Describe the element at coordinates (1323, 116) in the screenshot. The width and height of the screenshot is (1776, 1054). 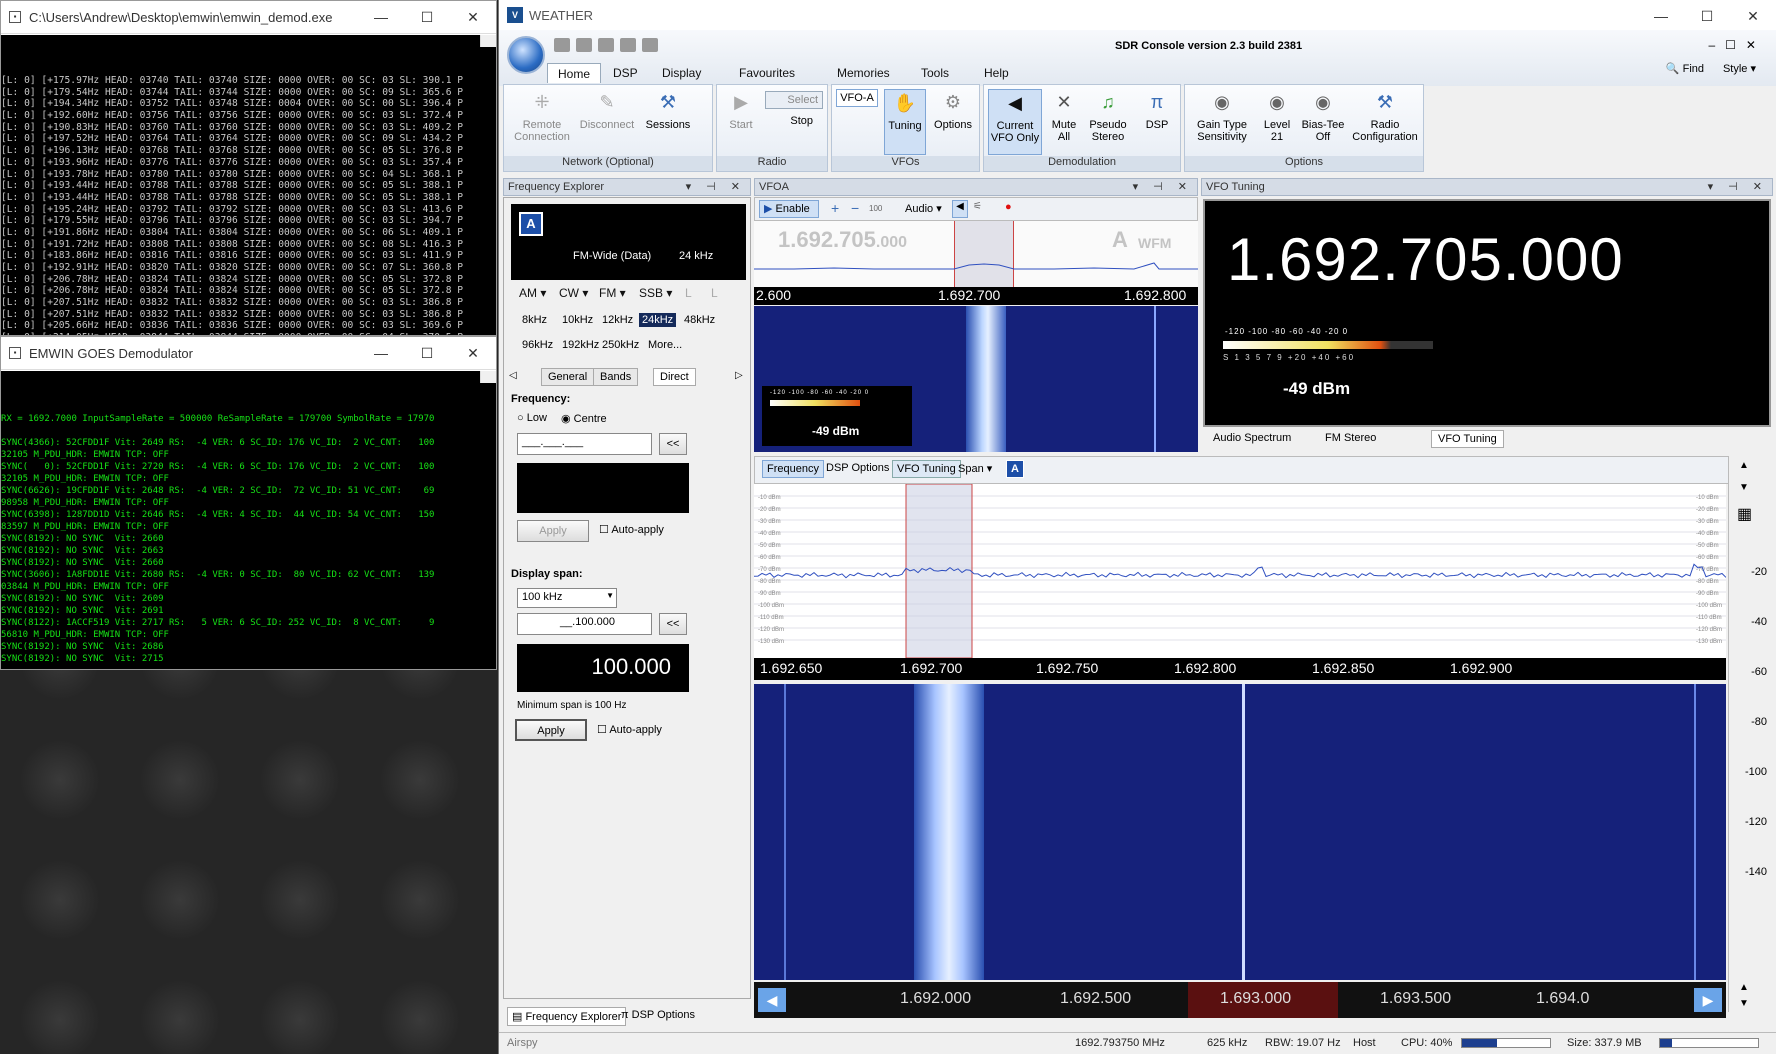
I see `bias-tee-button: ◉ Bias-Tee Off` at that location.